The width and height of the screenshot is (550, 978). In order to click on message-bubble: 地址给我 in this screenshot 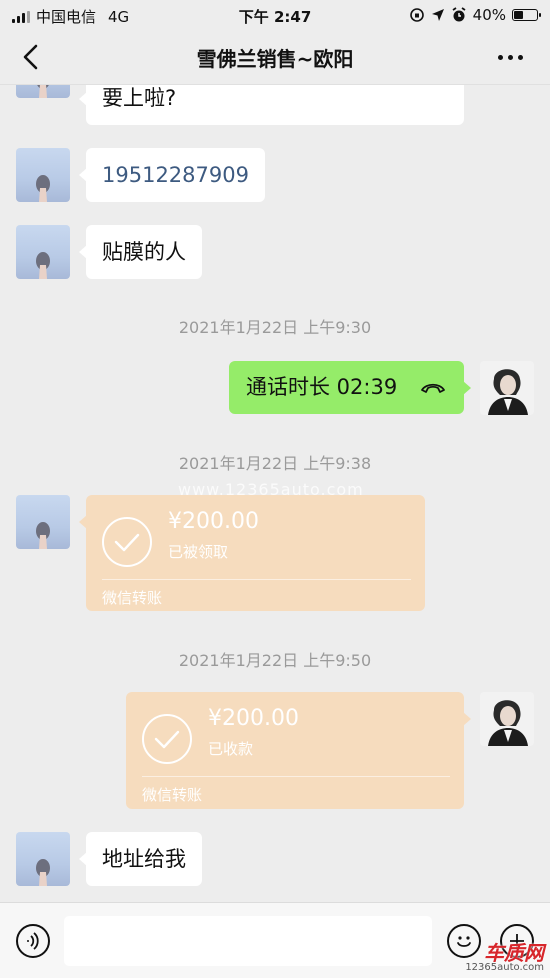, I will do `click(140, 859)`.